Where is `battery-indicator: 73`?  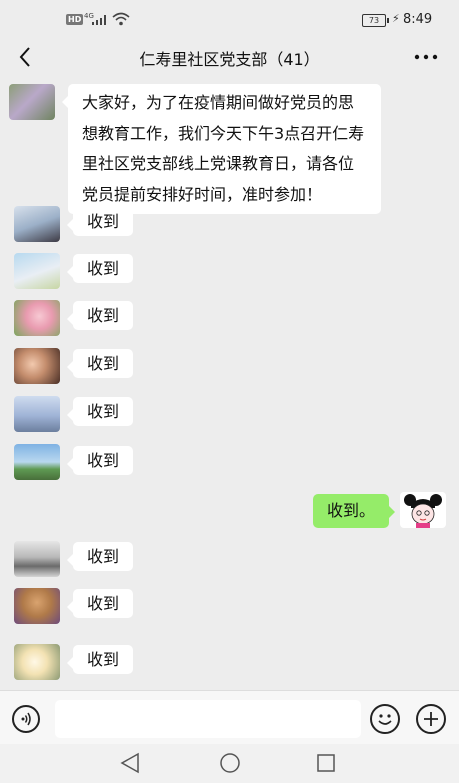 battery-indicator: 73 is located at coordinates (375, 20).